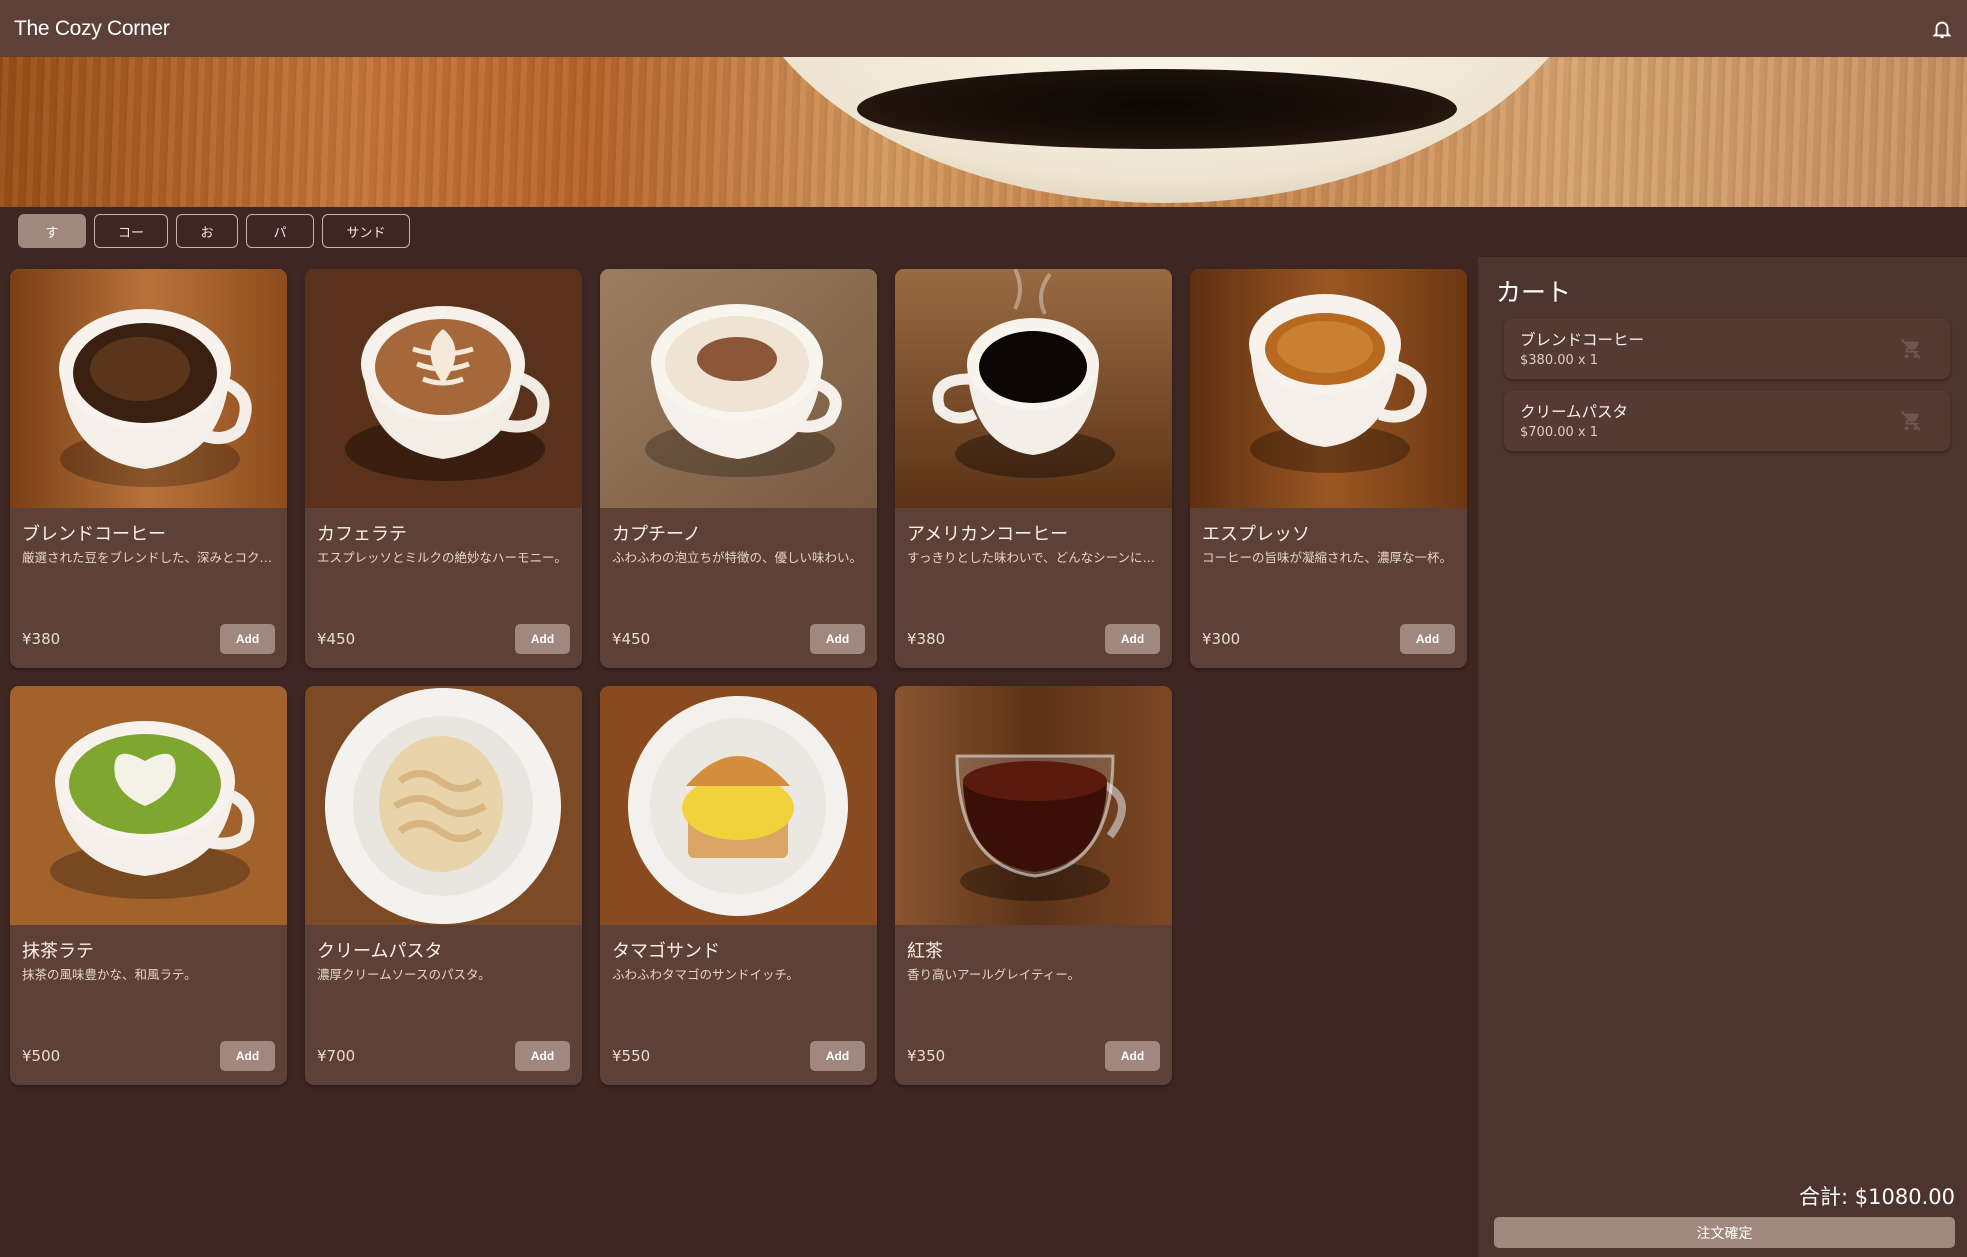 The image size is (1967, 1257). Describe the element at coordinates (442, 557) in the screenshot. I see `product-description: エスプレッソとミルクの絶妙なハーモニー。` at that location.